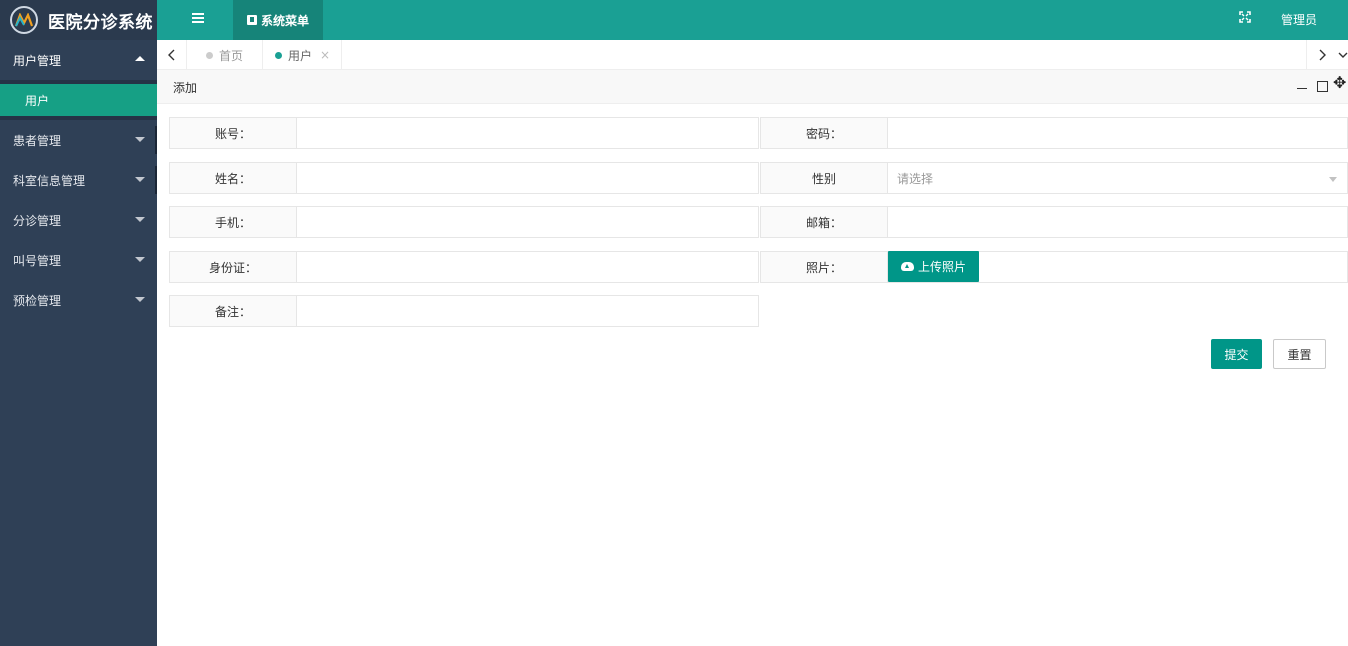 This screenshot has width=1348, height=646. I want to click on app-logo: 医院分诊系统, so click(78, 20).